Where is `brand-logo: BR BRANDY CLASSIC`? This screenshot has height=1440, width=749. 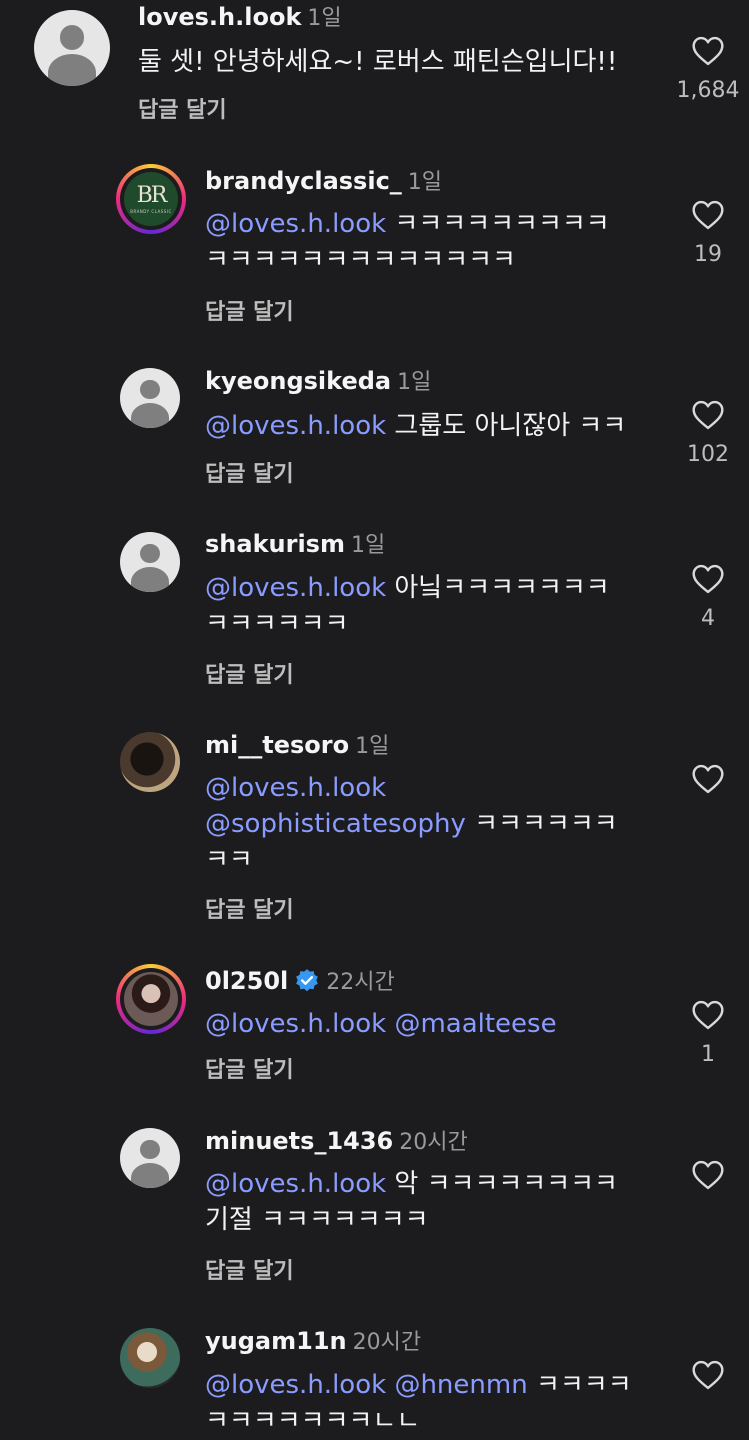
brand-logo: BR BRANDY CLASSIC is located at coordinates (151, 199).